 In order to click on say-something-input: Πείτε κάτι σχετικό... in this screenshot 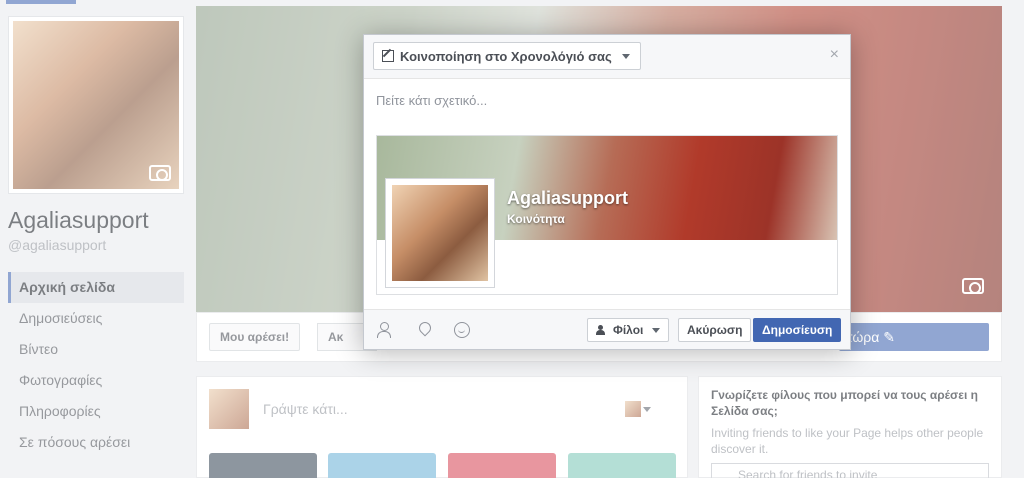, I will do `click(431, 100)`.